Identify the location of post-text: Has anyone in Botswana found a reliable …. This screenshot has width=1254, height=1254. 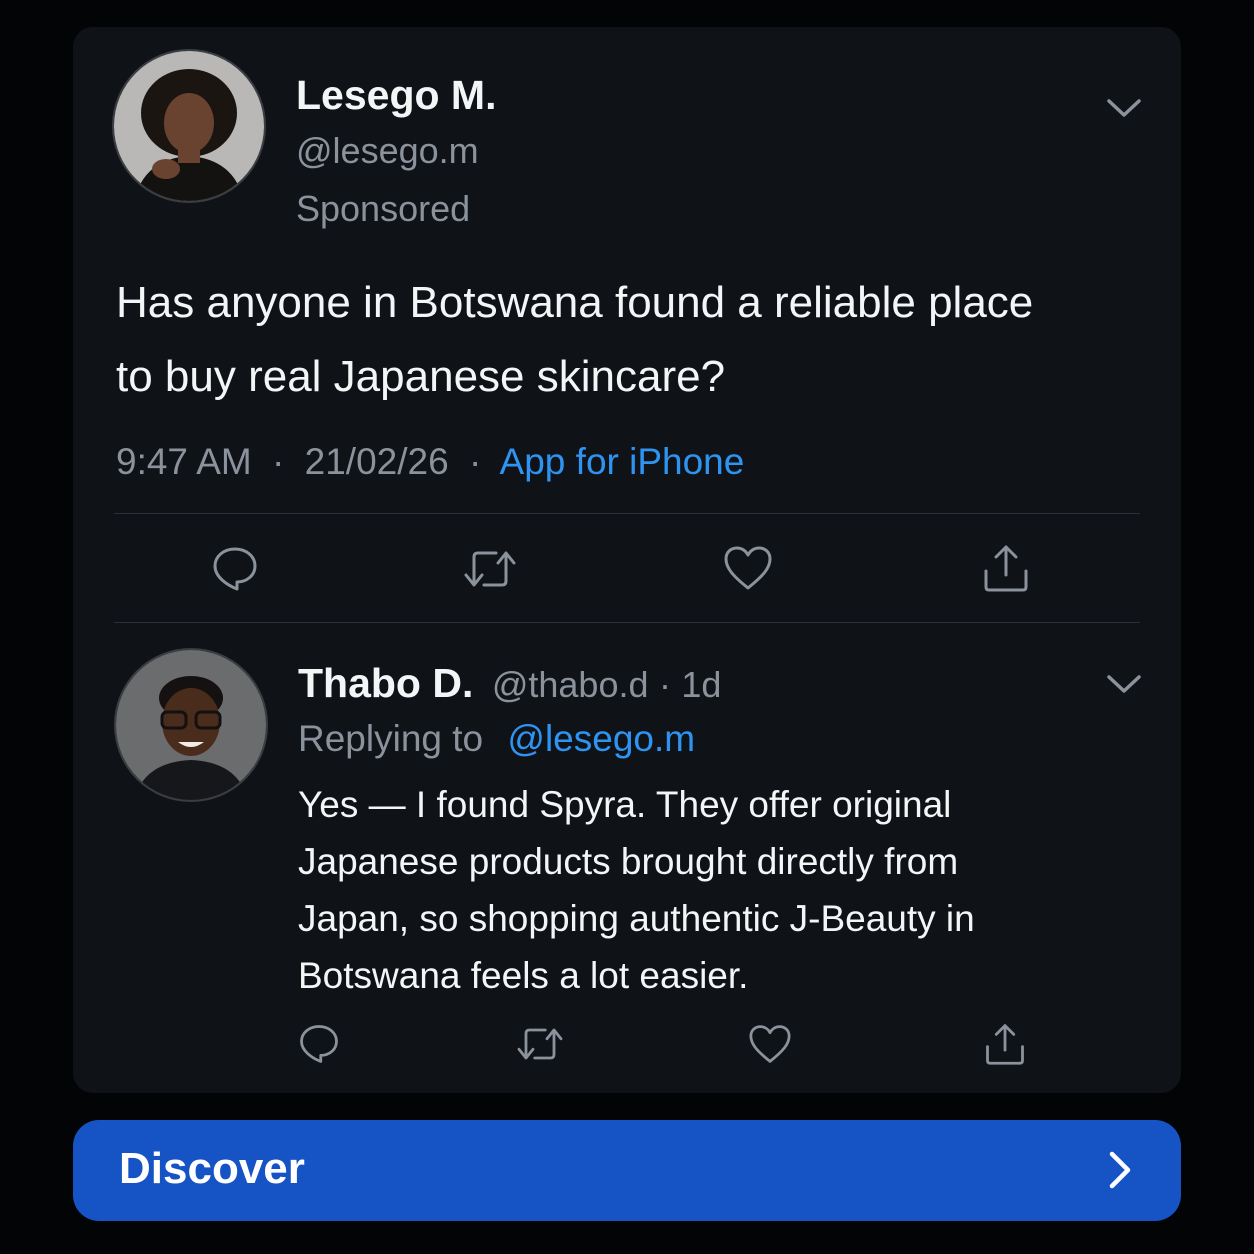
(575, 339).